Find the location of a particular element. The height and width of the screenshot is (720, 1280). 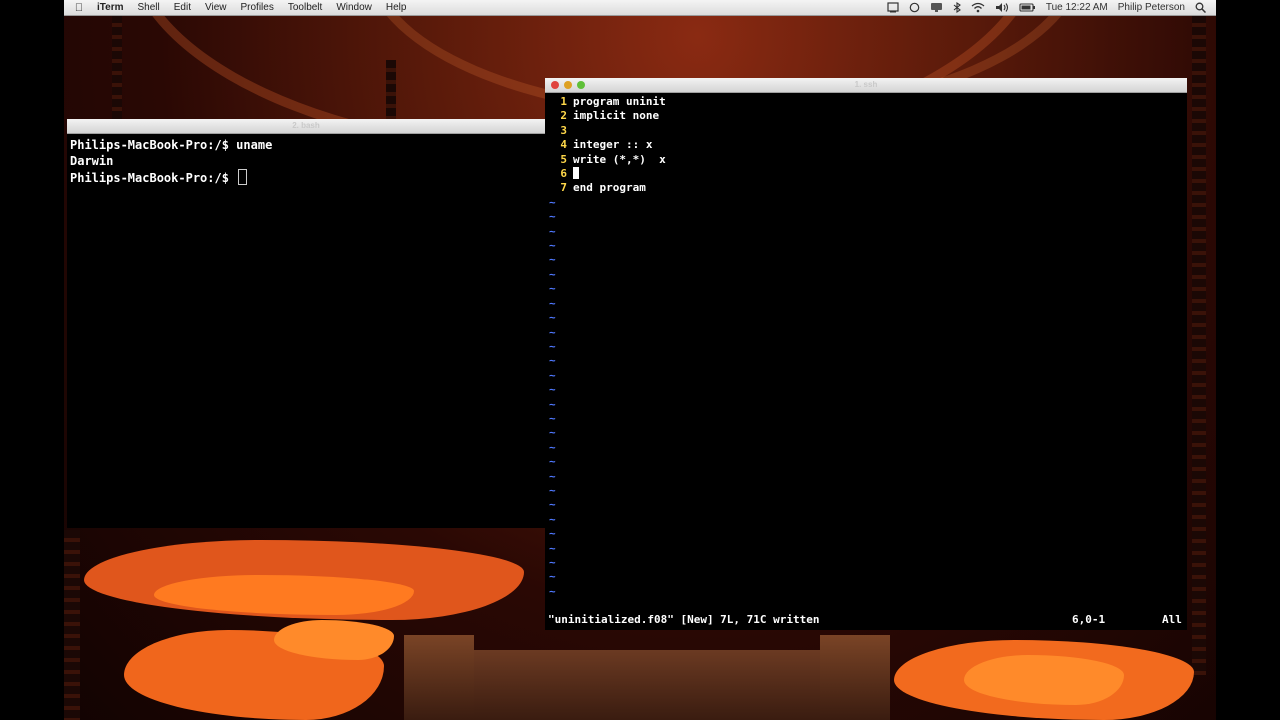

vim-cursor is located at coordinates (576, 173).